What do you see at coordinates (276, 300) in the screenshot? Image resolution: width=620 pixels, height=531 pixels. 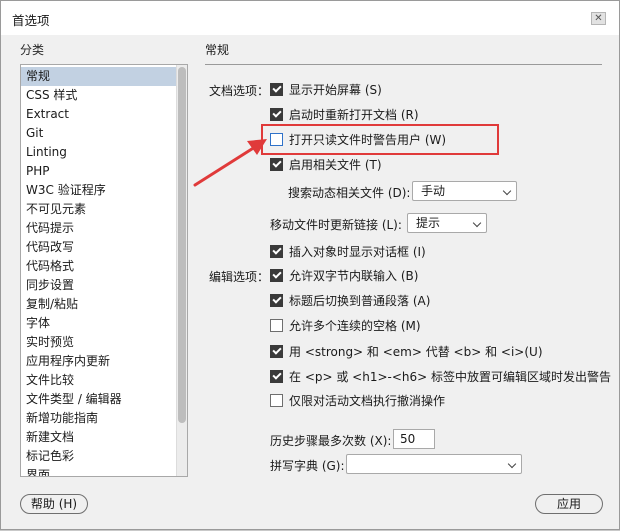 I see `checkbox-switch-to-paragraph` at bounding box center [276, 300].